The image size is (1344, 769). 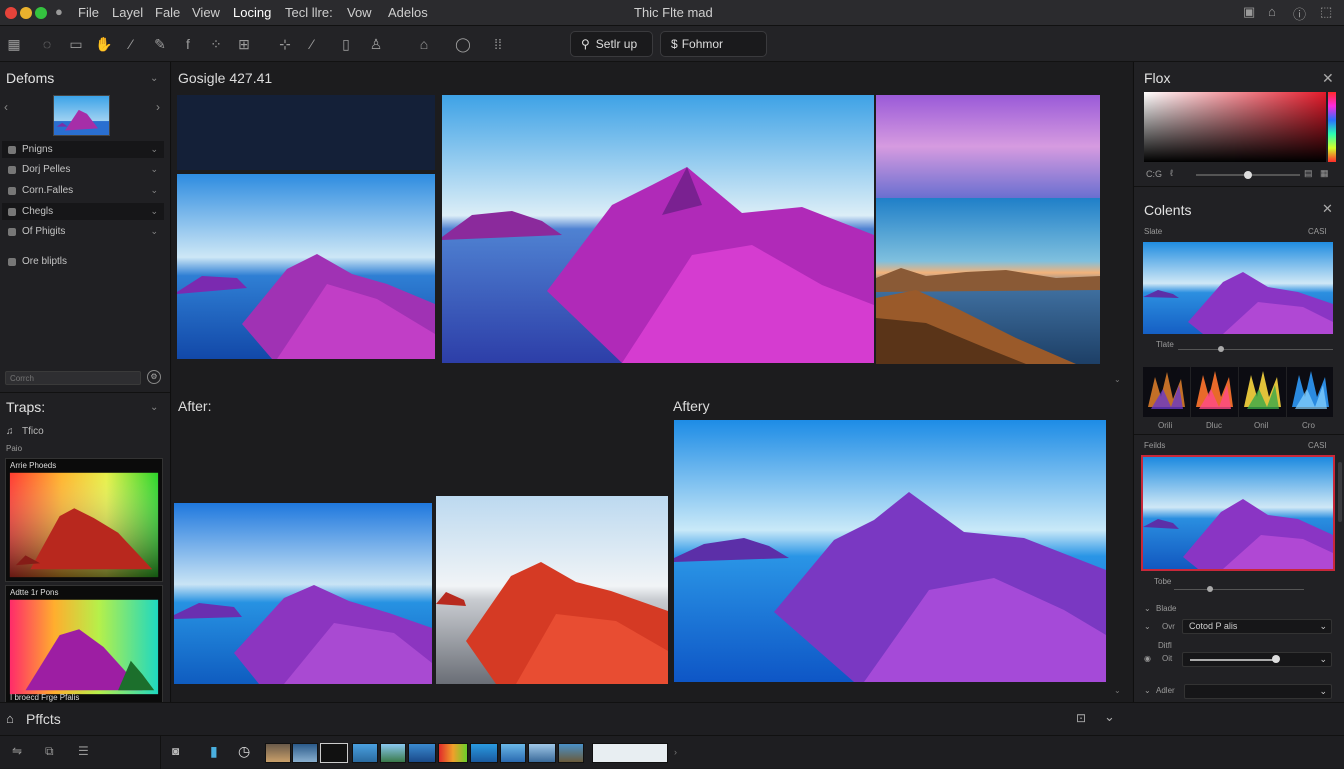 What do you see at coordinates (988, 146) in the screenshot?
I see `image-photo-purple-sky` at bounding box center [988, 146].